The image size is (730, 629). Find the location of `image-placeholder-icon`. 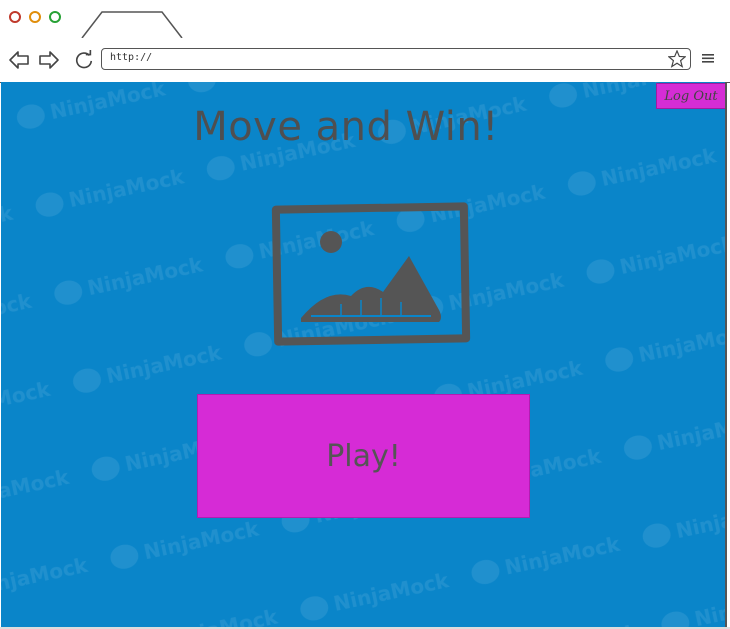

image-placeholder-icon is located at coordinates (371, 274).